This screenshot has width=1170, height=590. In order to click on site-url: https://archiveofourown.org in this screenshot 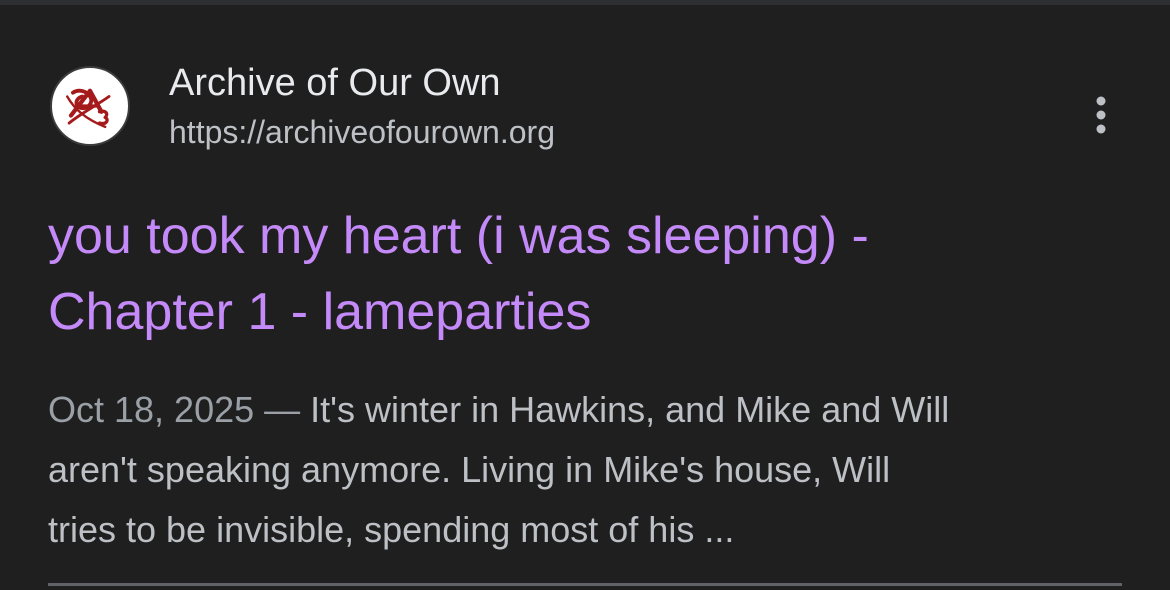, I will do `click(362, 132)`.